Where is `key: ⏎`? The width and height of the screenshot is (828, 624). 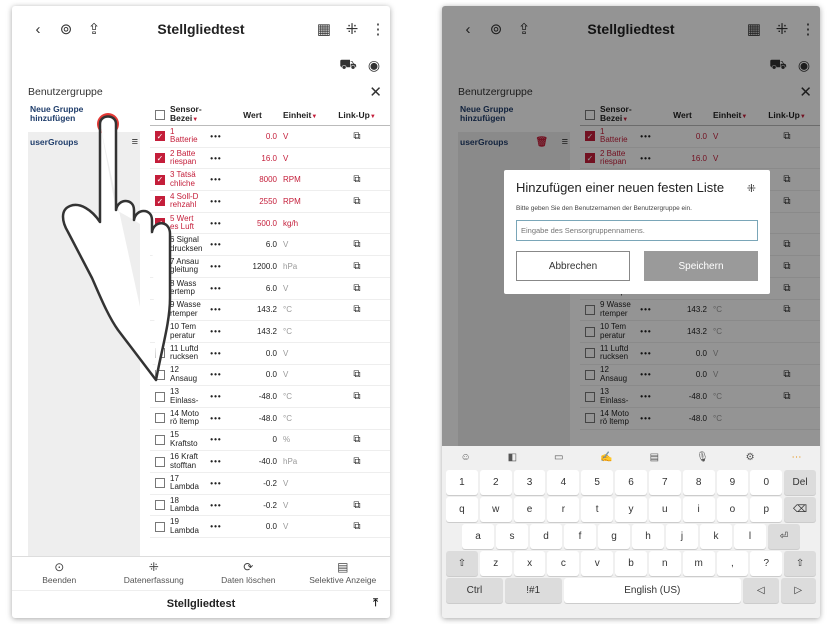 key: ⏎ is located at coordinates (784, 536).